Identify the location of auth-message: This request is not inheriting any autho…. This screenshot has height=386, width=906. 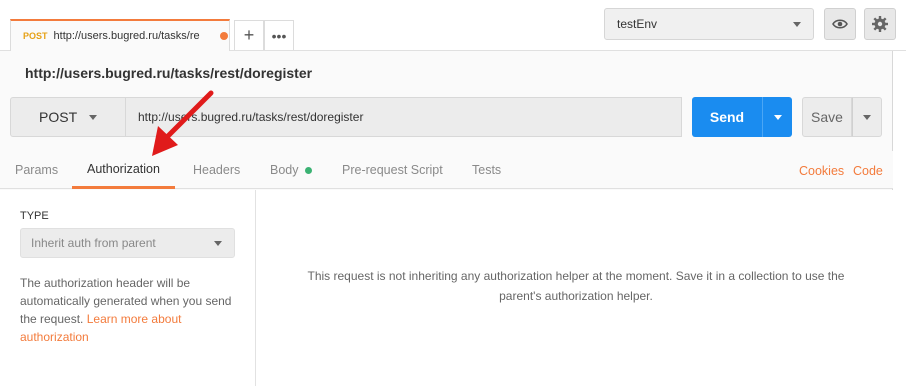
(576, 286).